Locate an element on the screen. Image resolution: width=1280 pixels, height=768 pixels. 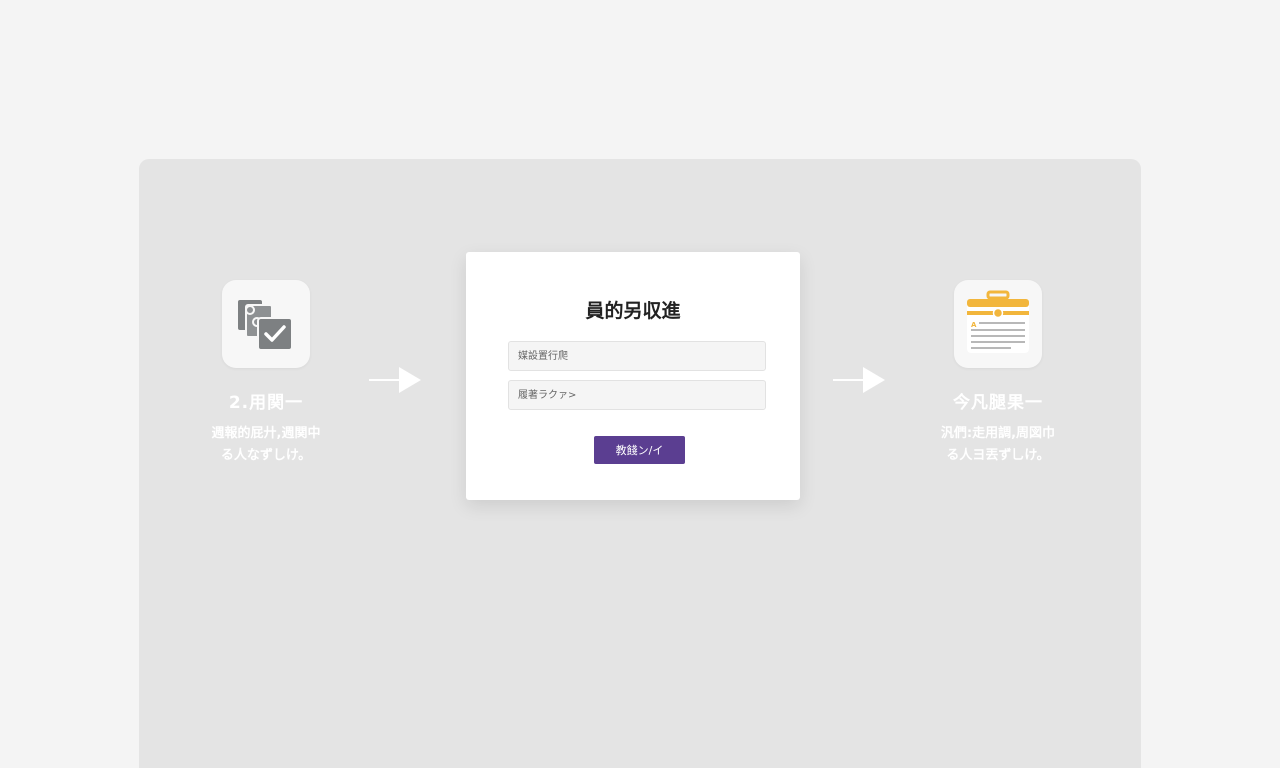
toolbox-document-icon: A is located at coordinates (998, 324).